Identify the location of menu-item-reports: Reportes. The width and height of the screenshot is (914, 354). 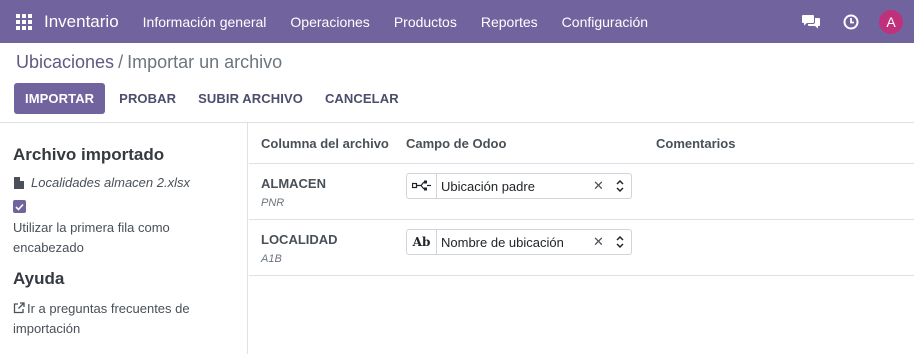
(509, 22).